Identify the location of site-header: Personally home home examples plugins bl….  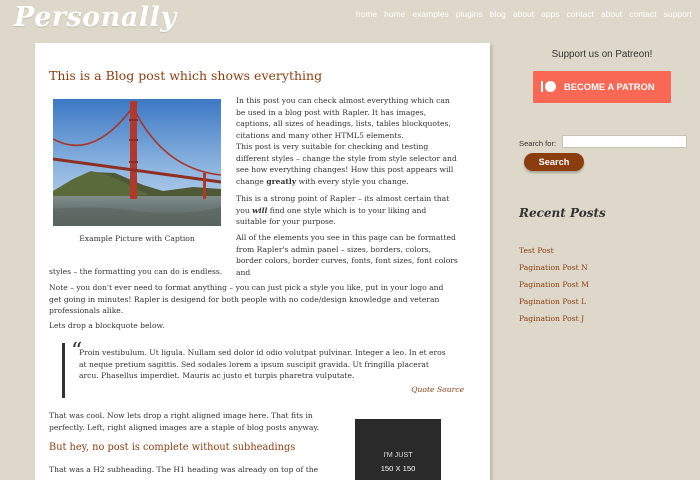
(350, 17).